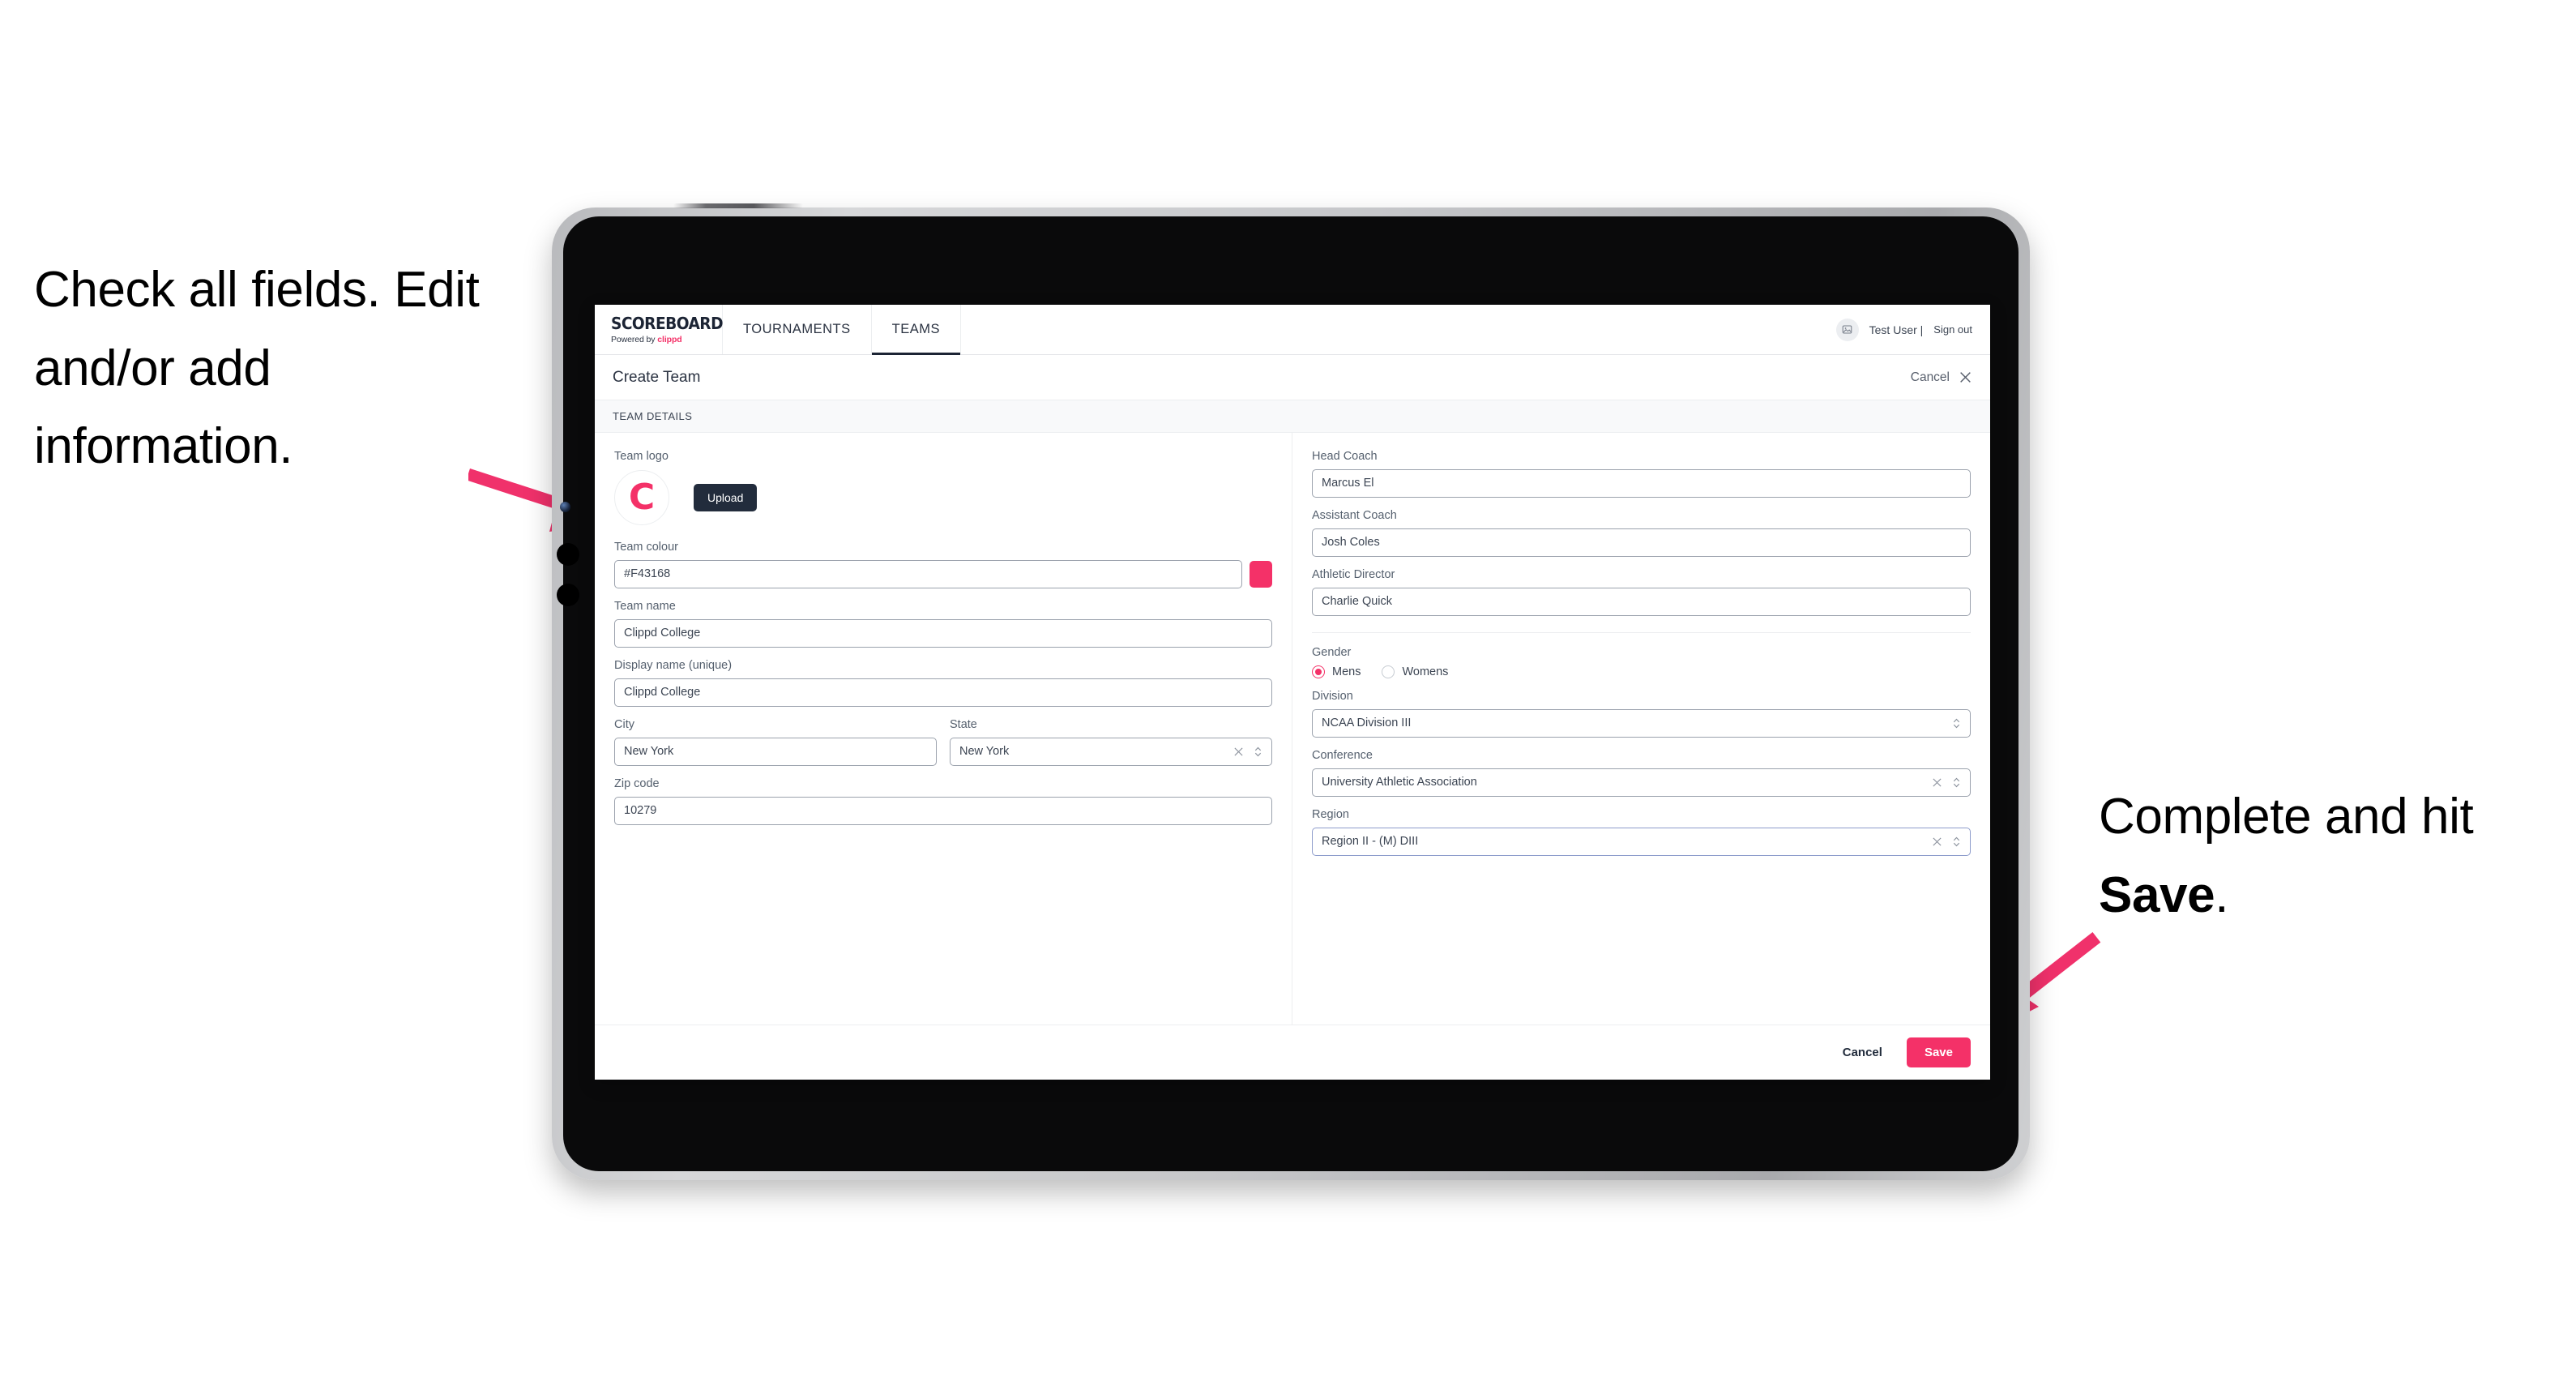  Describe the element at coordinates (1941, 377) in the screenshot. I see `header-cancel-button: Cancel` at that location.